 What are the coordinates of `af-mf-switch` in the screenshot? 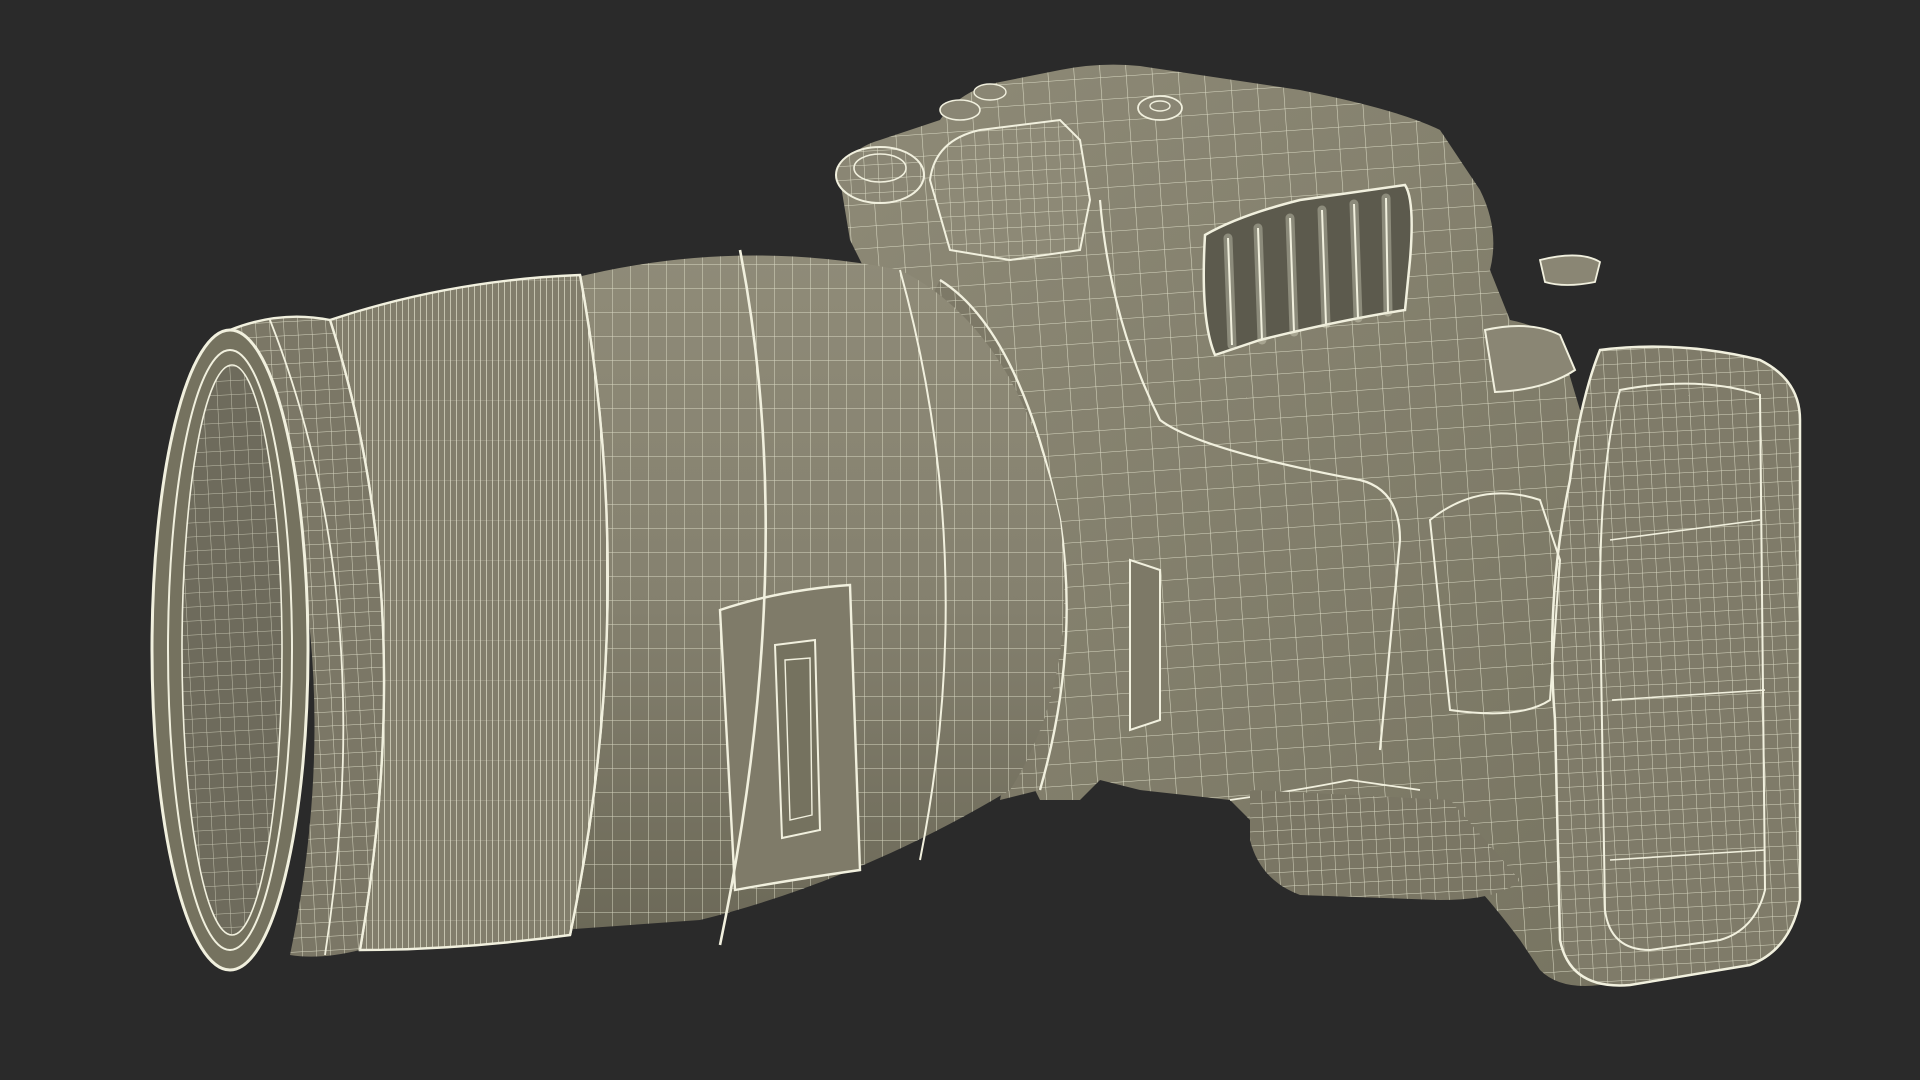 It's located at (790, 737).